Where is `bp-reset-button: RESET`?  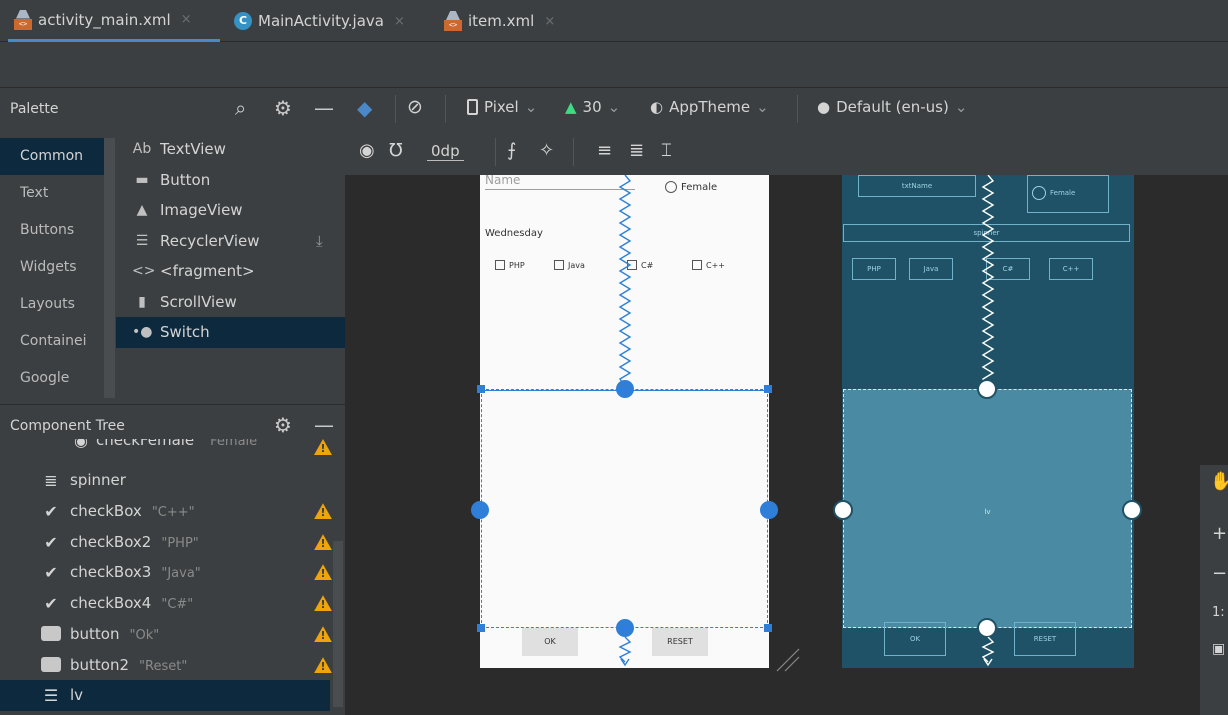
bp-reset-button: RESET is located at coordinates (1045, 639).